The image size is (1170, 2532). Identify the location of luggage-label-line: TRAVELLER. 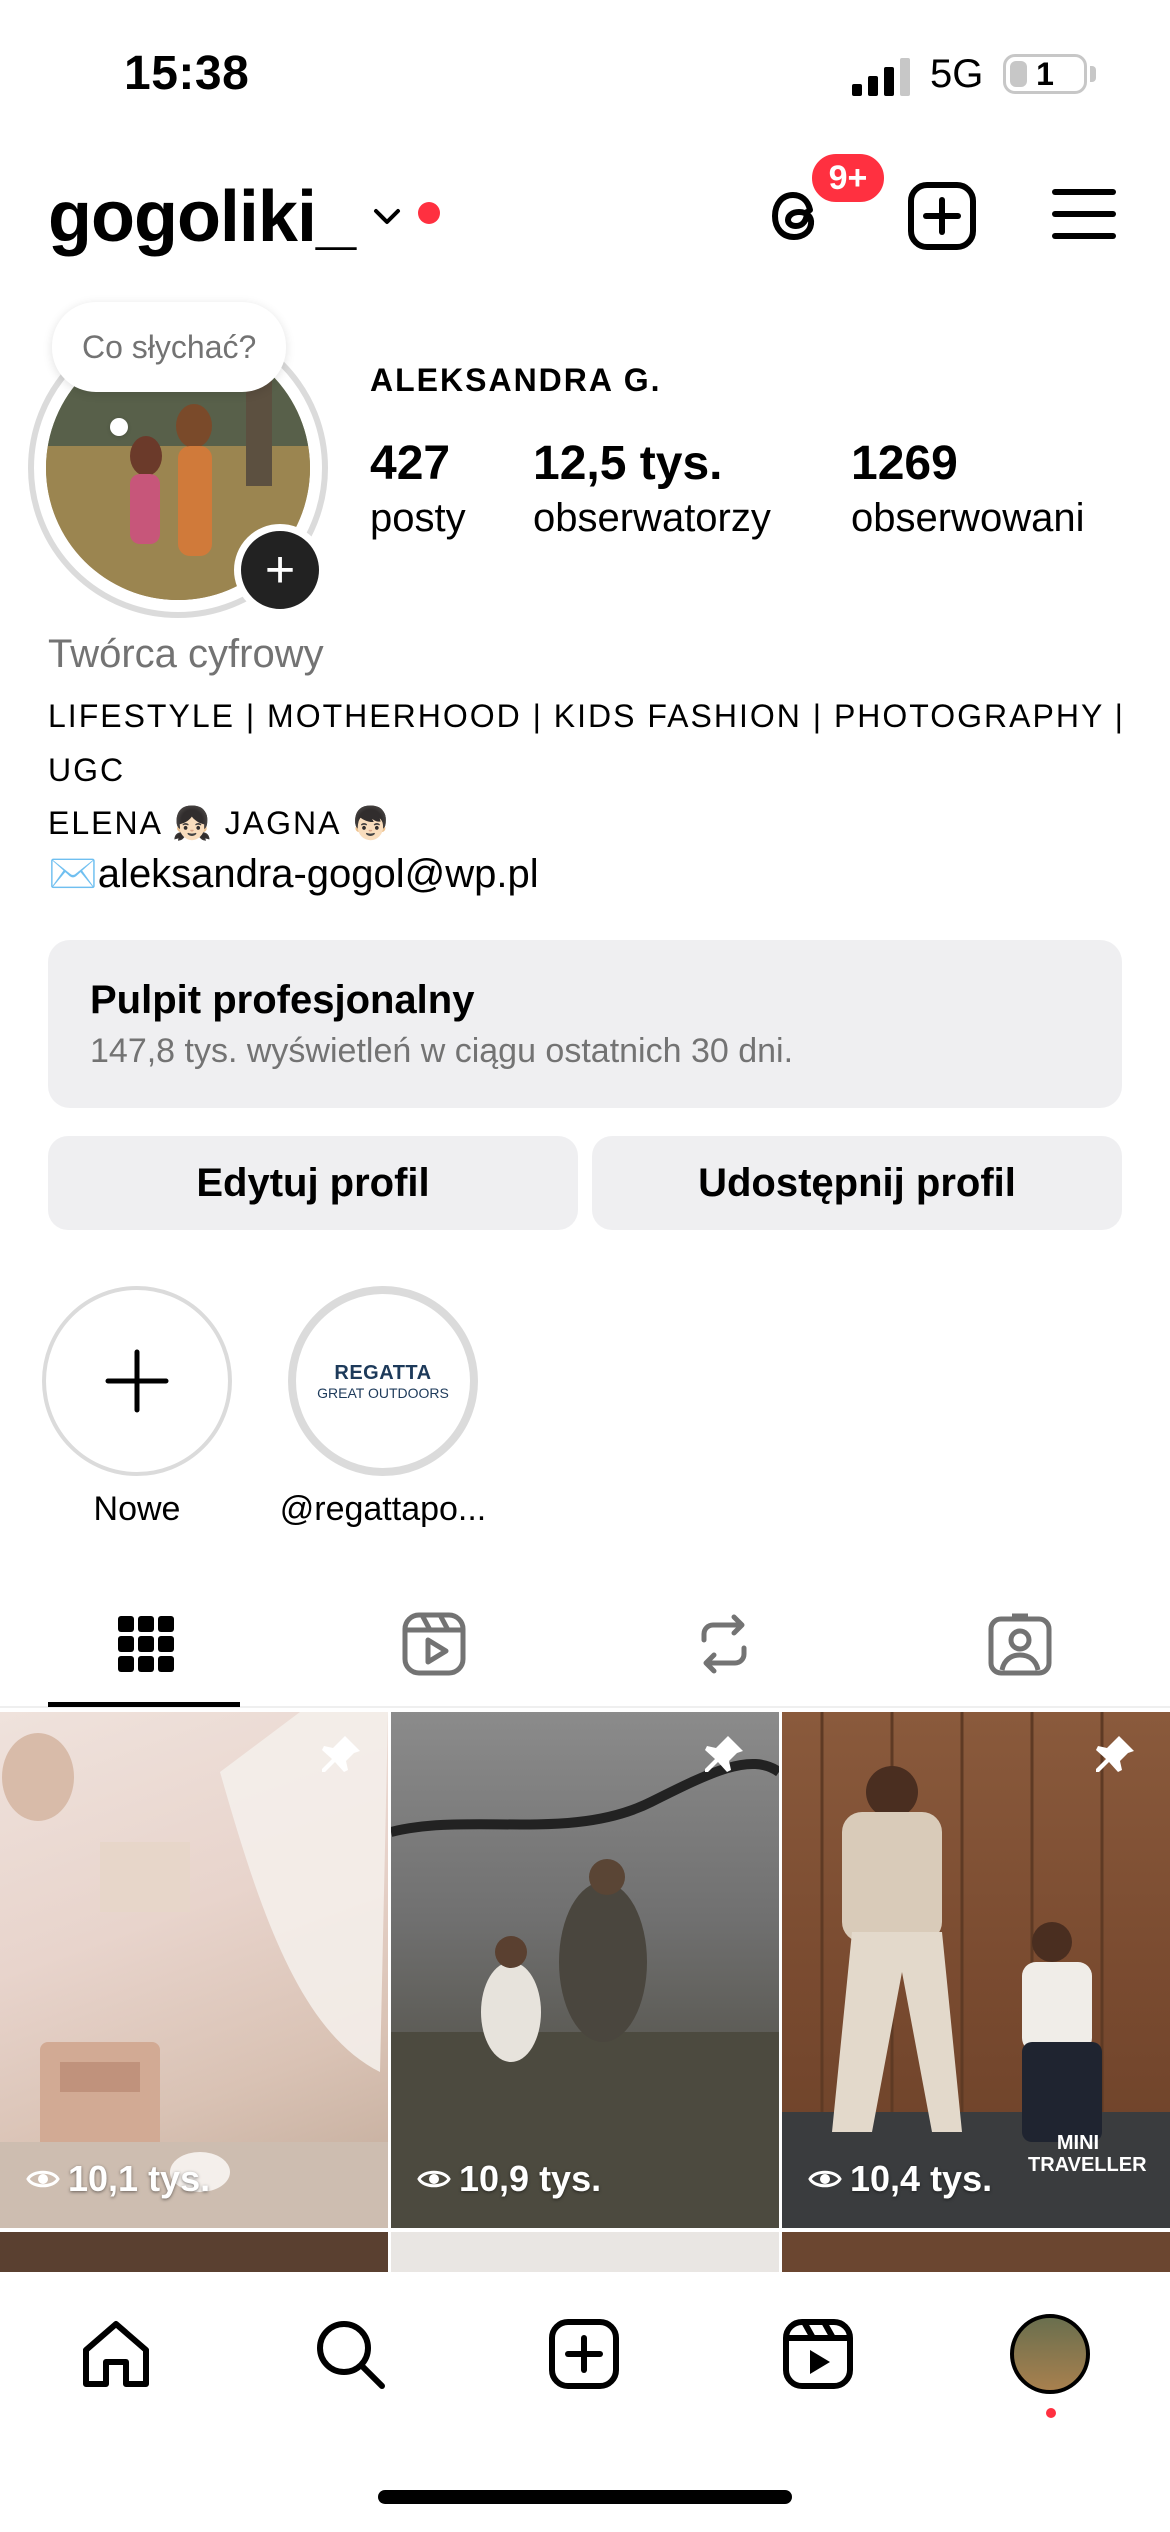
(1087, 2165).